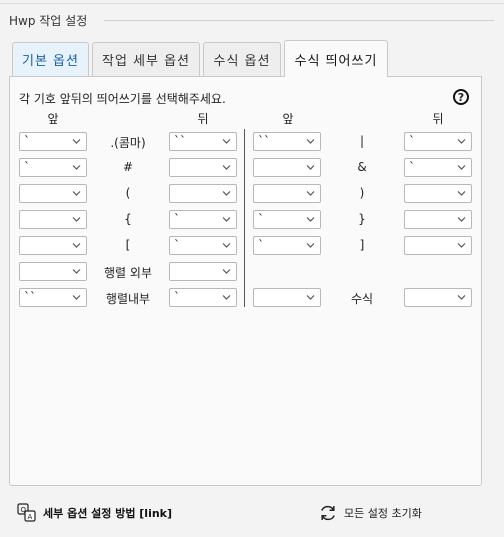  I want to click on left-symbol-label-1: #, so click(128, 167).